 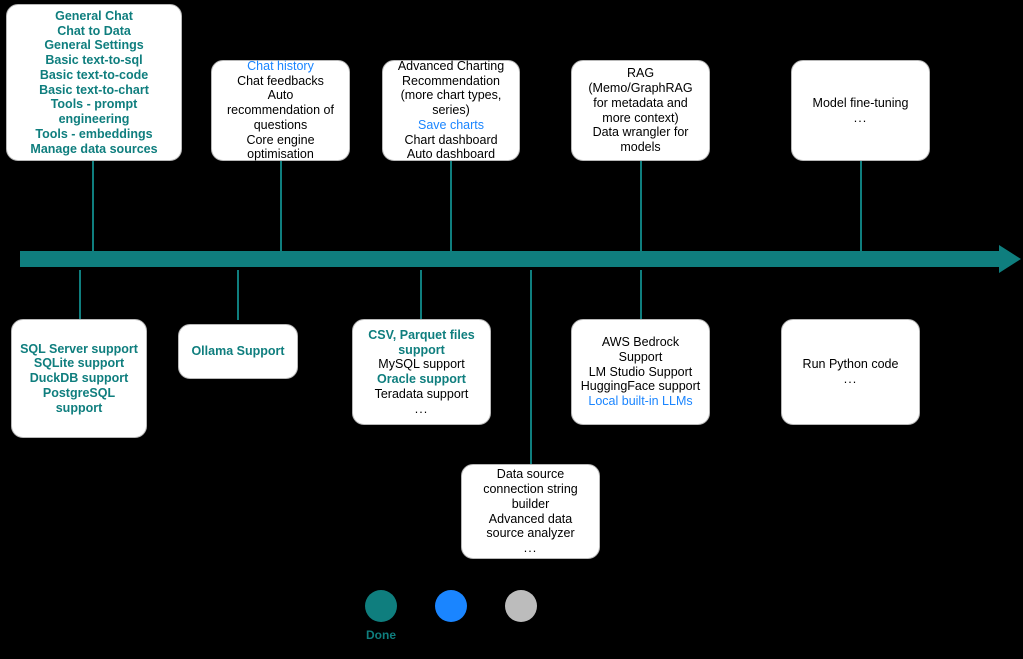 I want to click on roadmap-card-line: Oracle support, so click(x=421, y=379).